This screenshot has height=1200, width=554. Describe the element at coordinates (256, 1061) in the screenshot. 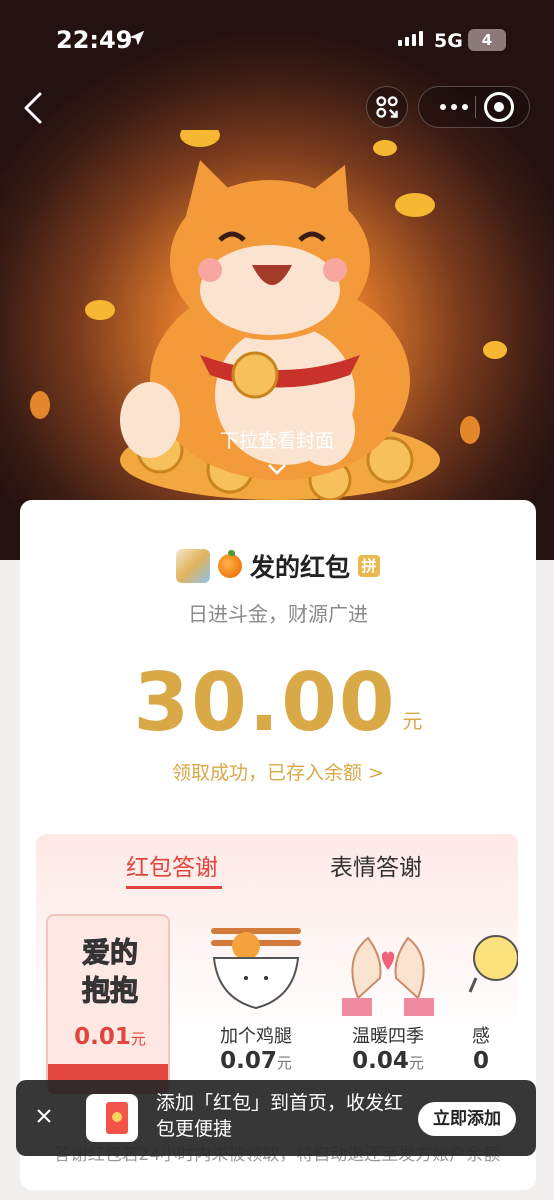

I see `item-price: 0.07元` at that location.